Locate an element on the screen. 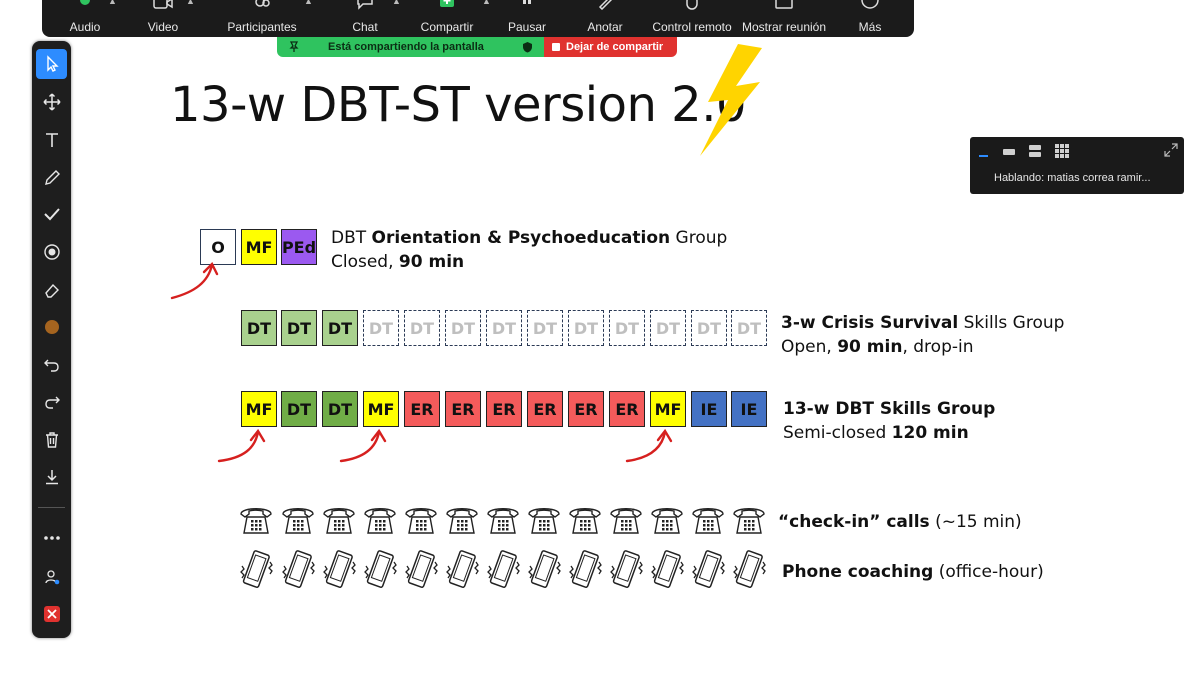 The height and width of the screenshot is (674, 1200). speaker-view-icon is located at coordinates (1009, 152).